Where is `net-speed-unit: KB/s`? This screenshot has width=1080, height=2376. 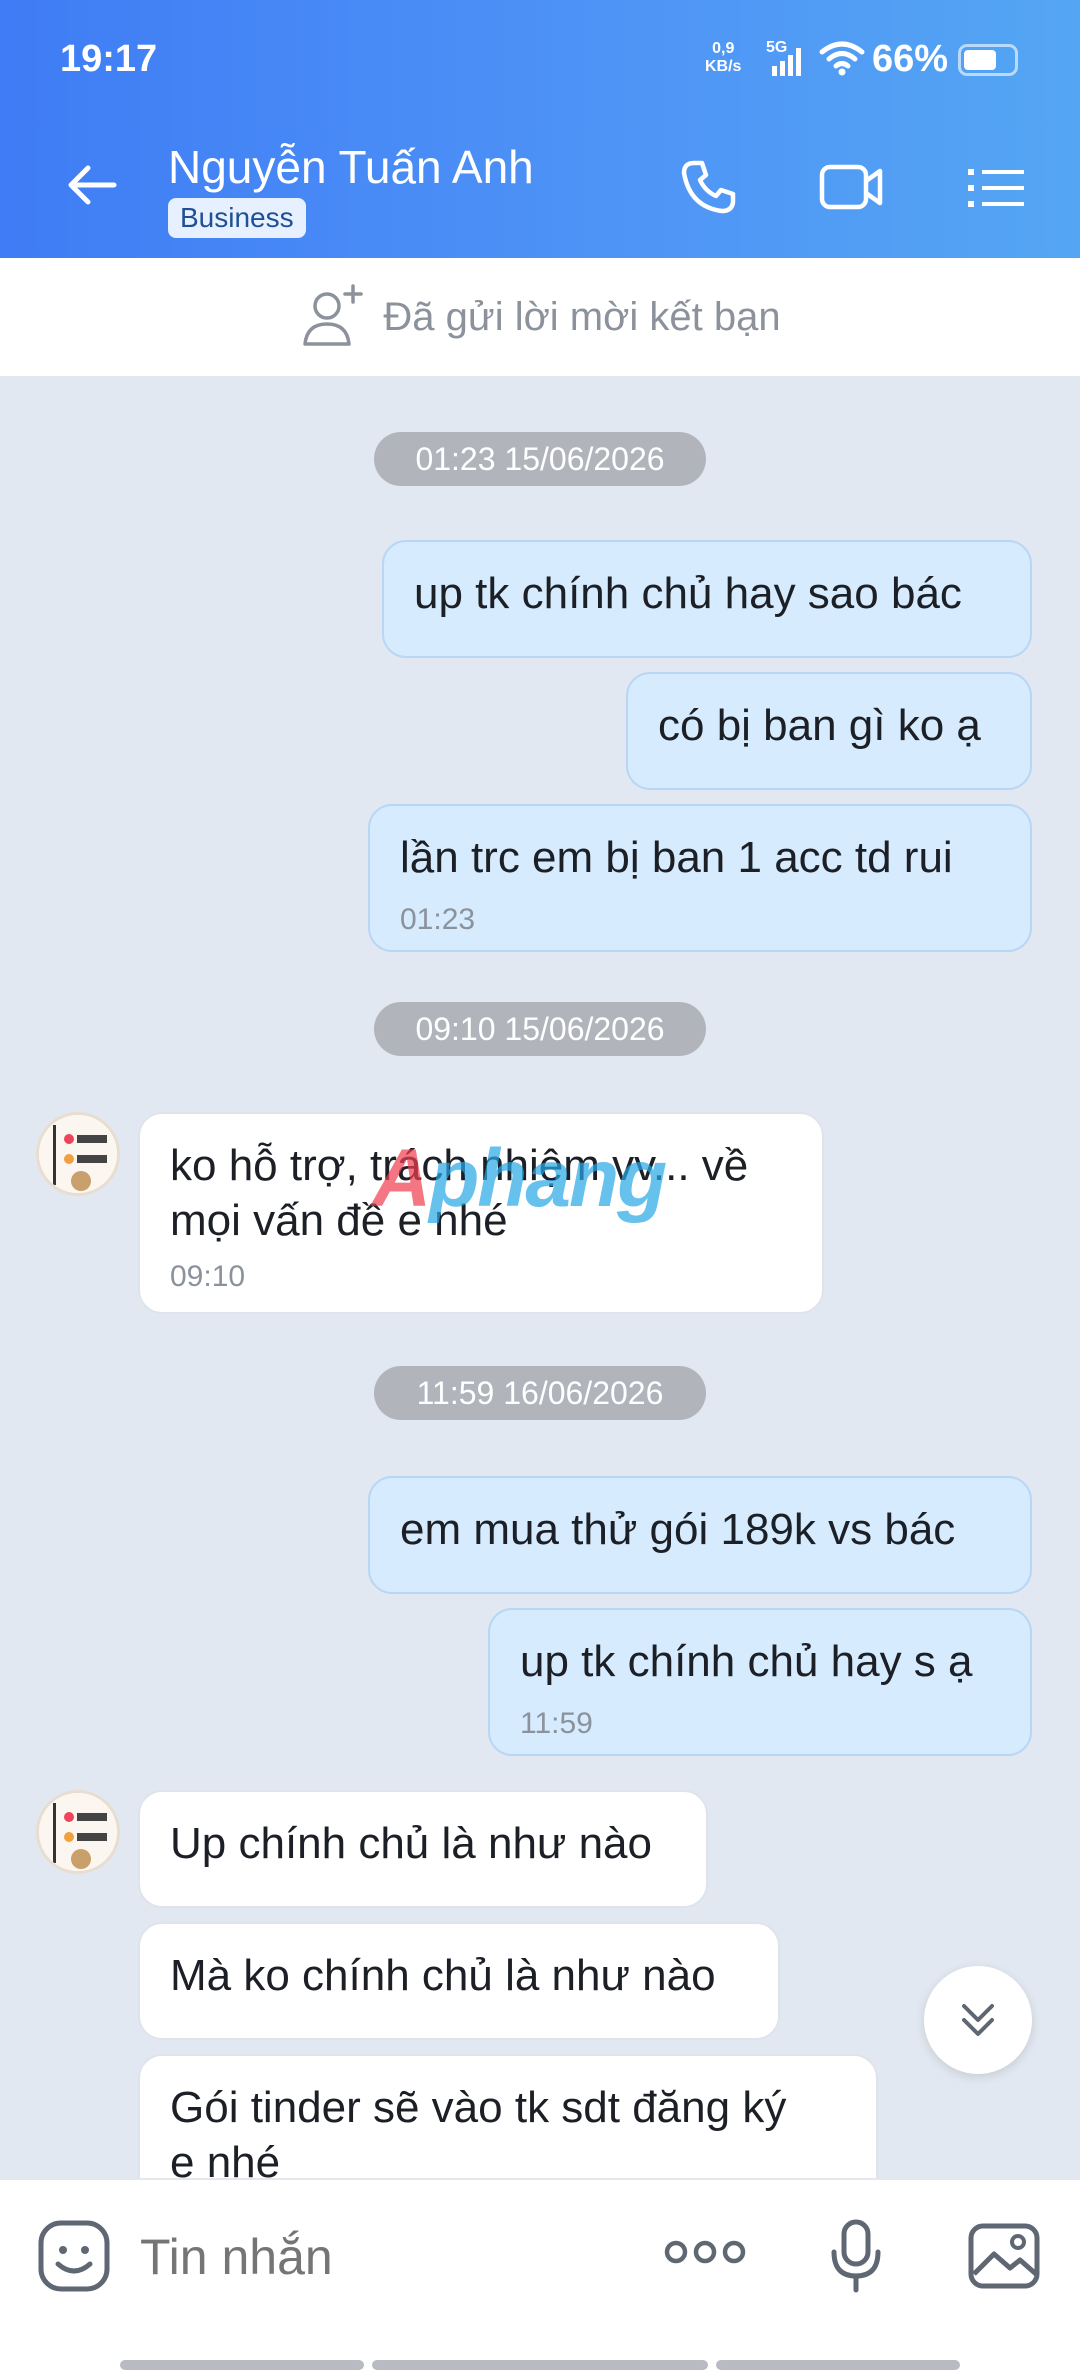
net-speed-unit: KB/s is located at coordinates (723, 66).